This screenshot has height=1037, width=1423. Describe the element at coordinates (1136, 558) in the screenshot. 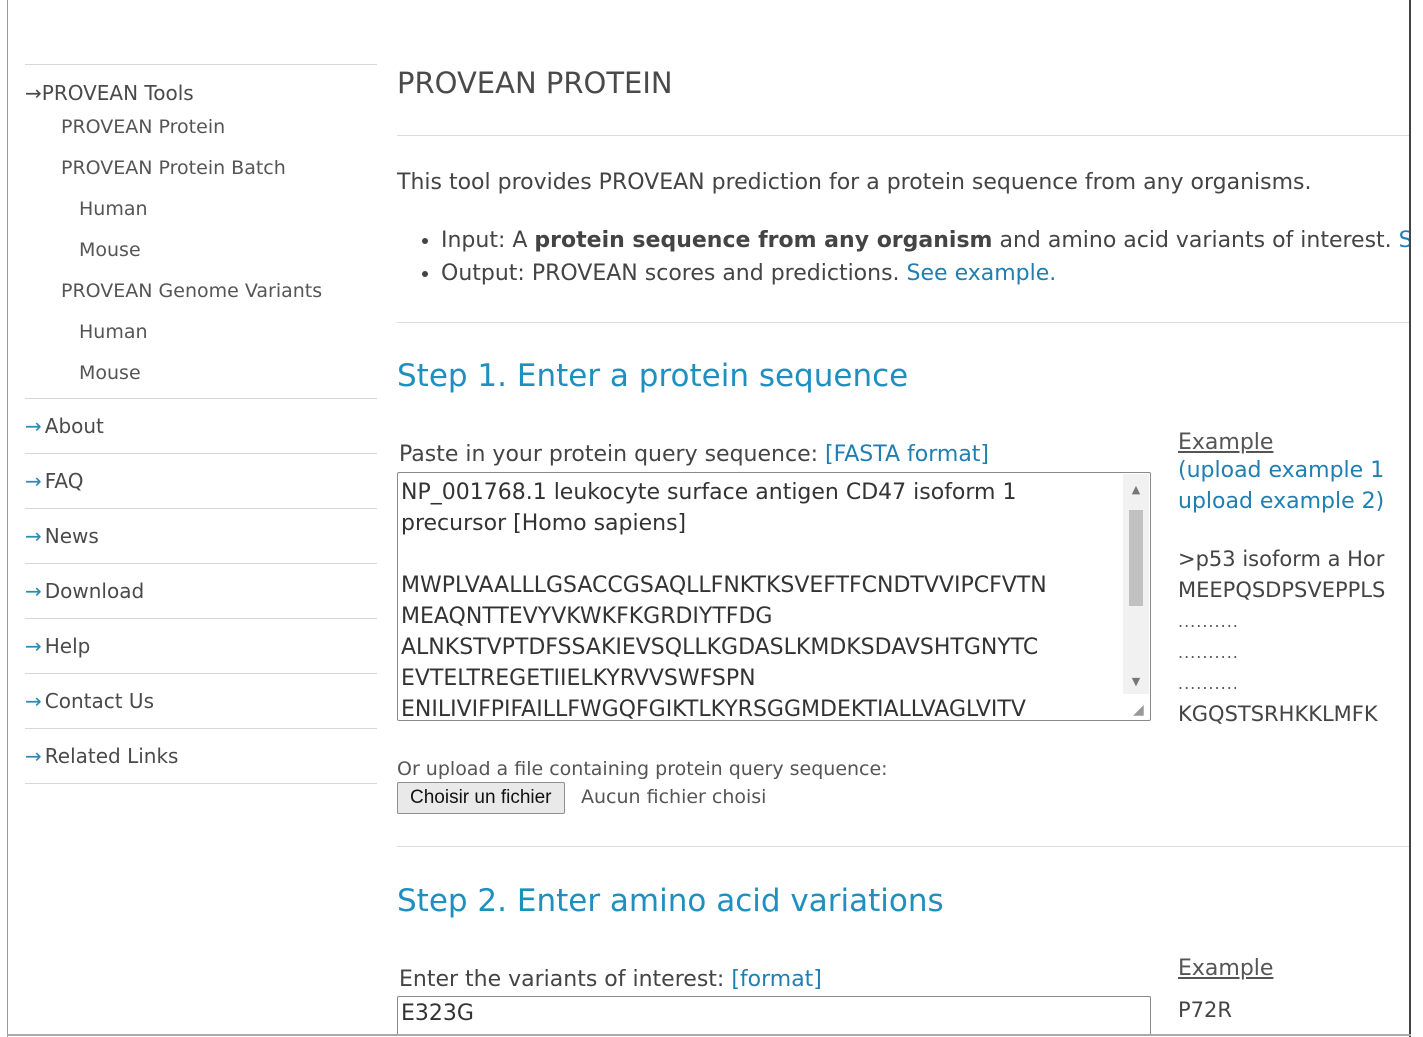

I see `scroll-thumb` at that location.